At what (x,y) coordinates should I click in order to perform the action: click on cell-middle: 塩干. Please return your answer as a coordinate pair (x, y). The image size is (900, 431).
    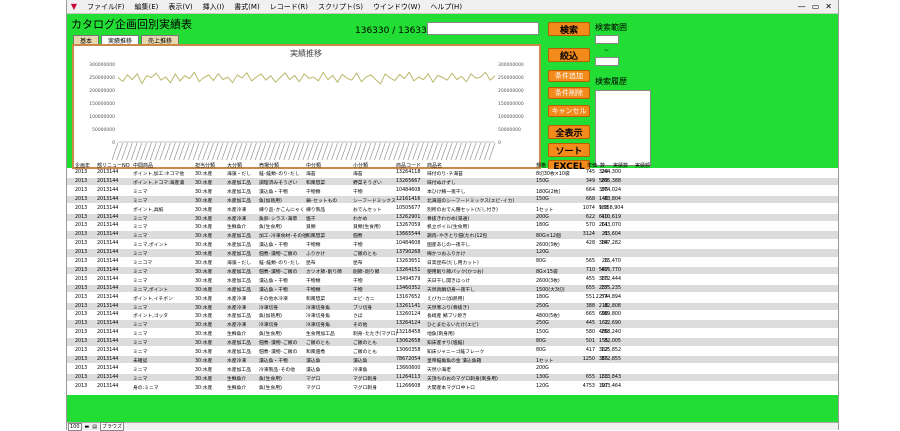
    Looking at the image, I should click on (311, 219).